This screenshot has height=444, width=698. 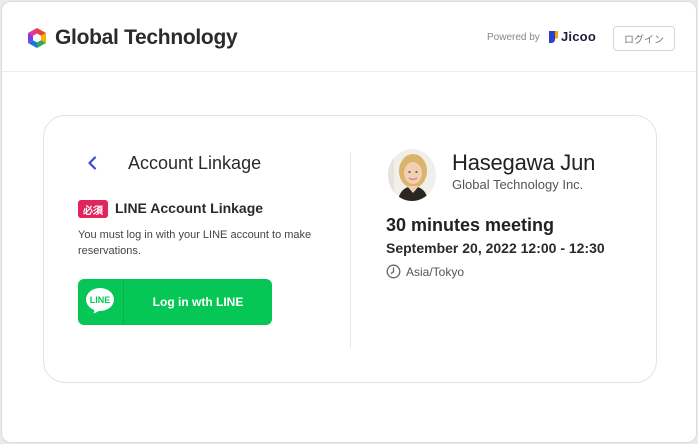 I want to click on line-logo-container: LINE, so click(x=101, y=302).